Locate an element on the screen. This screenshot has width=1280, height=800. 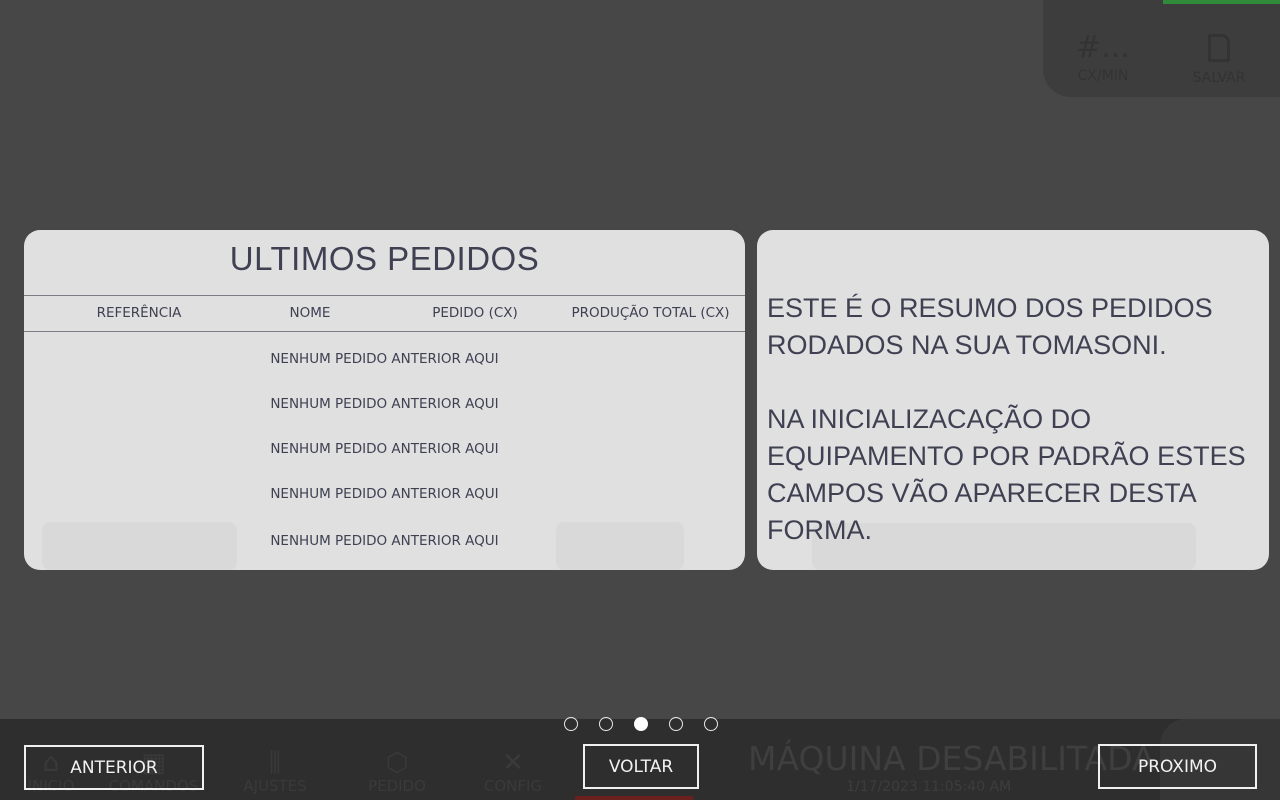
column-header-producao-total: PRODUÇÃO TOTAL (CX) is located at coordinates (650, 313).